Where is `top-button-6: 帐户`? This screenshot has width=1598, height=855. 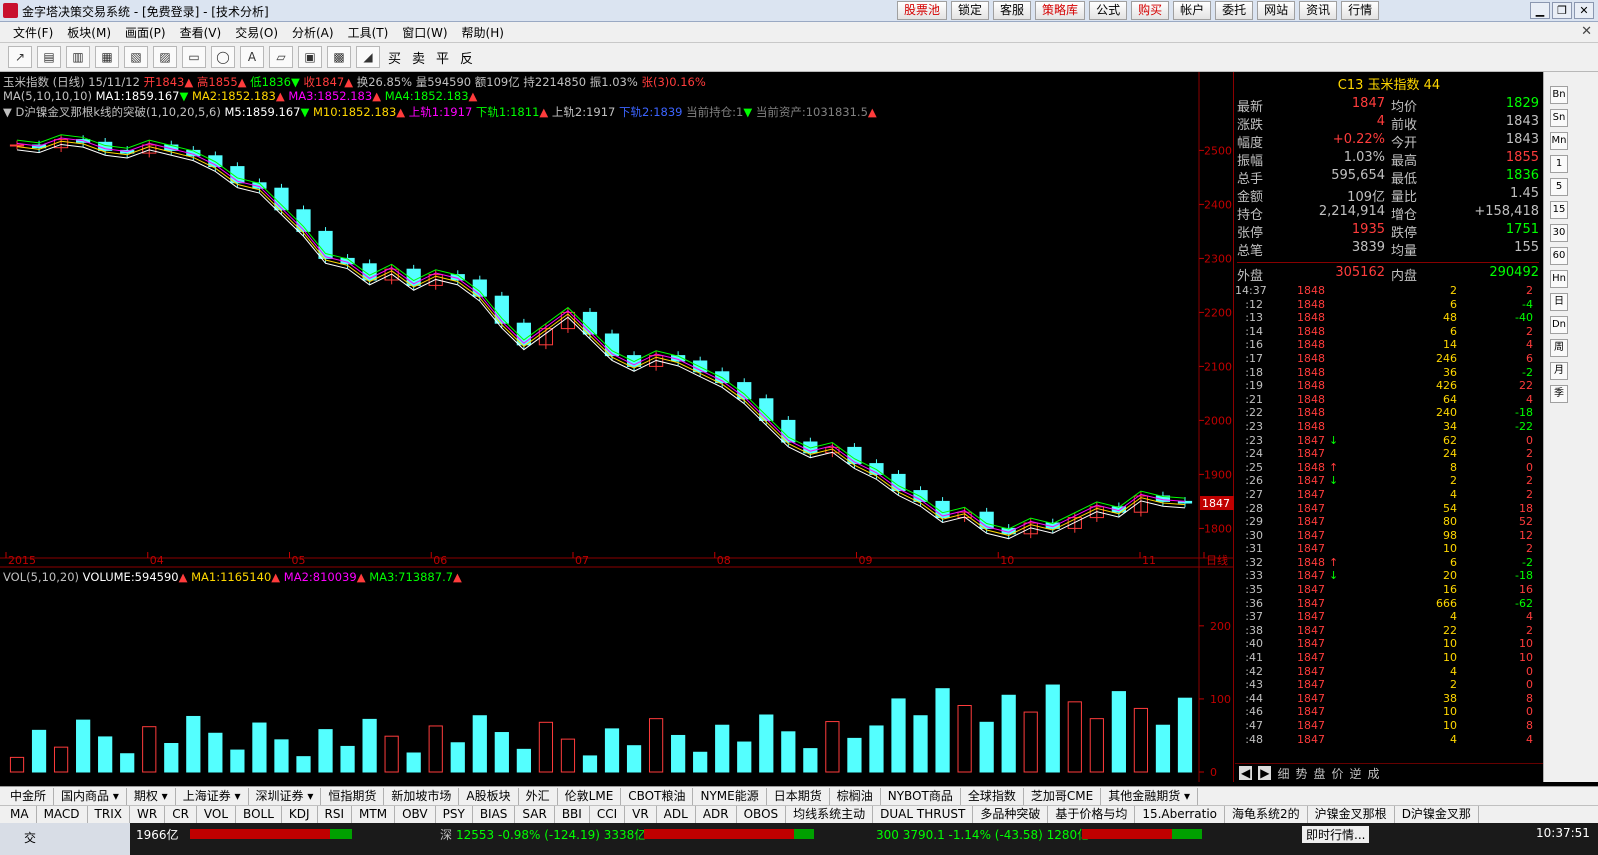 top-button-6: 帐户 is located at coordinates (1192, 10).